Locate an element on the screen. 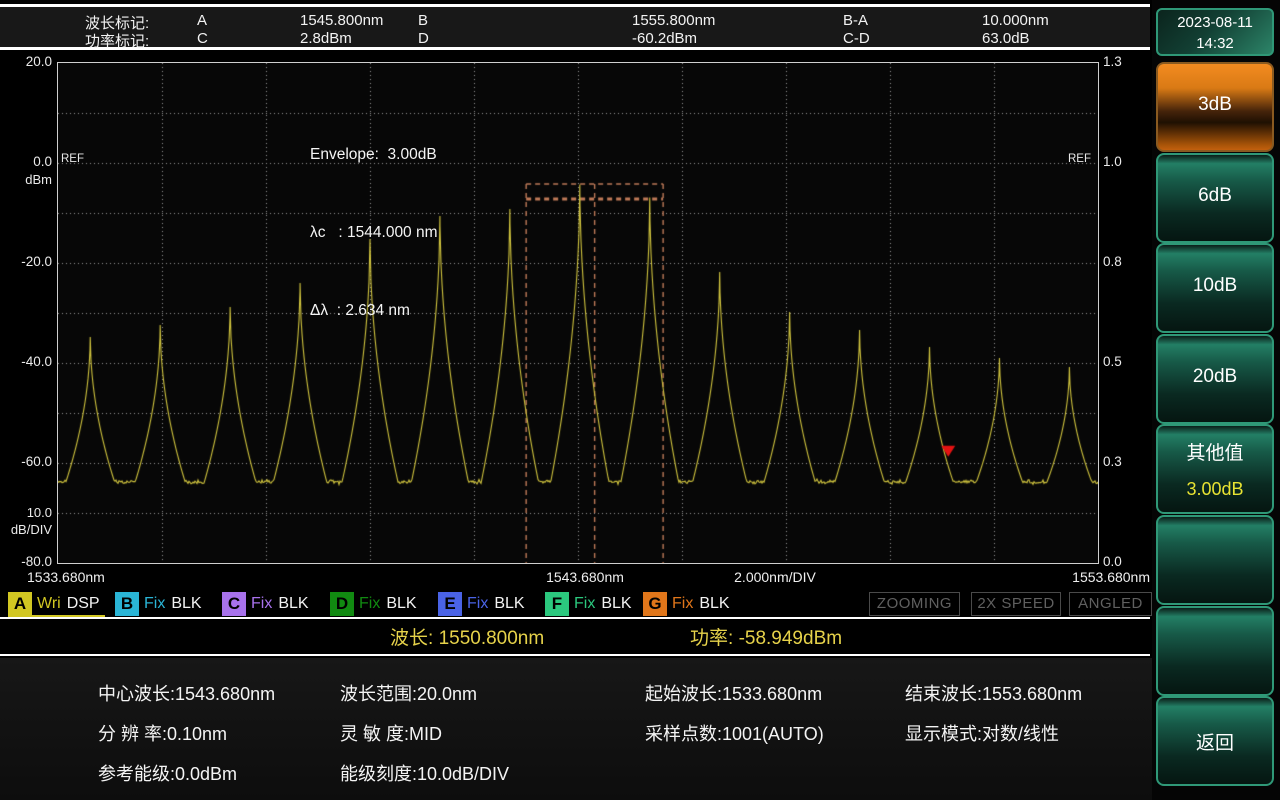  power-marker-label: 功率标记: is located at coordinates (117, 41).